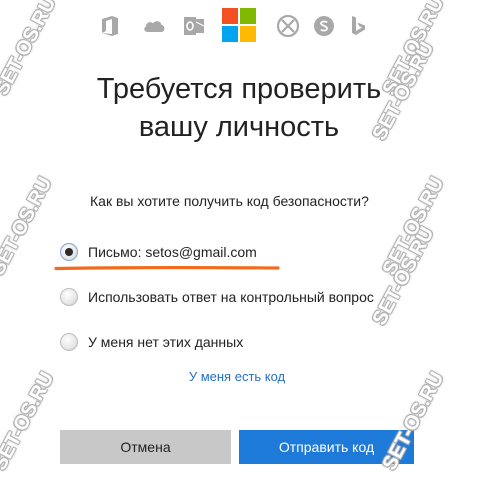 The image size is (478, 486). Describe the element at coordinates (172, 252) in the screenshot. I see `option-email-label: Письмо: setos@gmail.com` at that location.